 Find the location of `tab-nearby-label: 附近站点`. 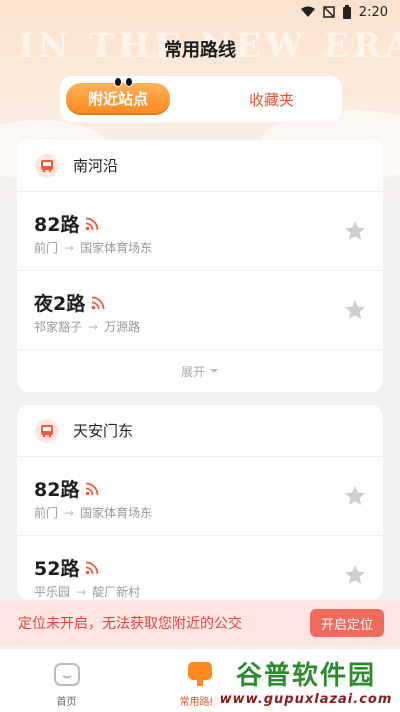

tab-nearby-label: 附近站点 is located at coordinates (117, 98).